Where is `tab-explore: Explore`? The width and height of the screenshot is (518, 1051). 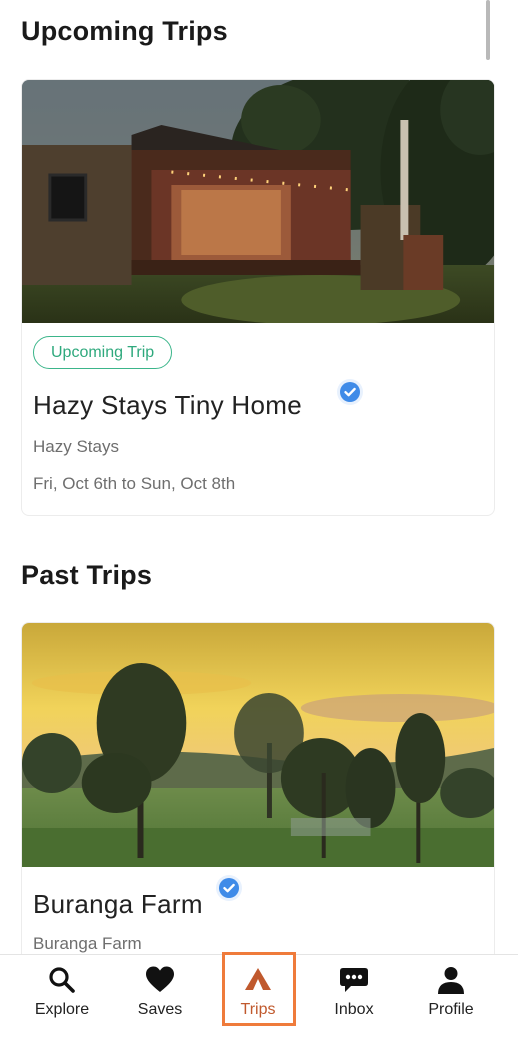
tab-explore: Explore is located at coordinates (62, 991).